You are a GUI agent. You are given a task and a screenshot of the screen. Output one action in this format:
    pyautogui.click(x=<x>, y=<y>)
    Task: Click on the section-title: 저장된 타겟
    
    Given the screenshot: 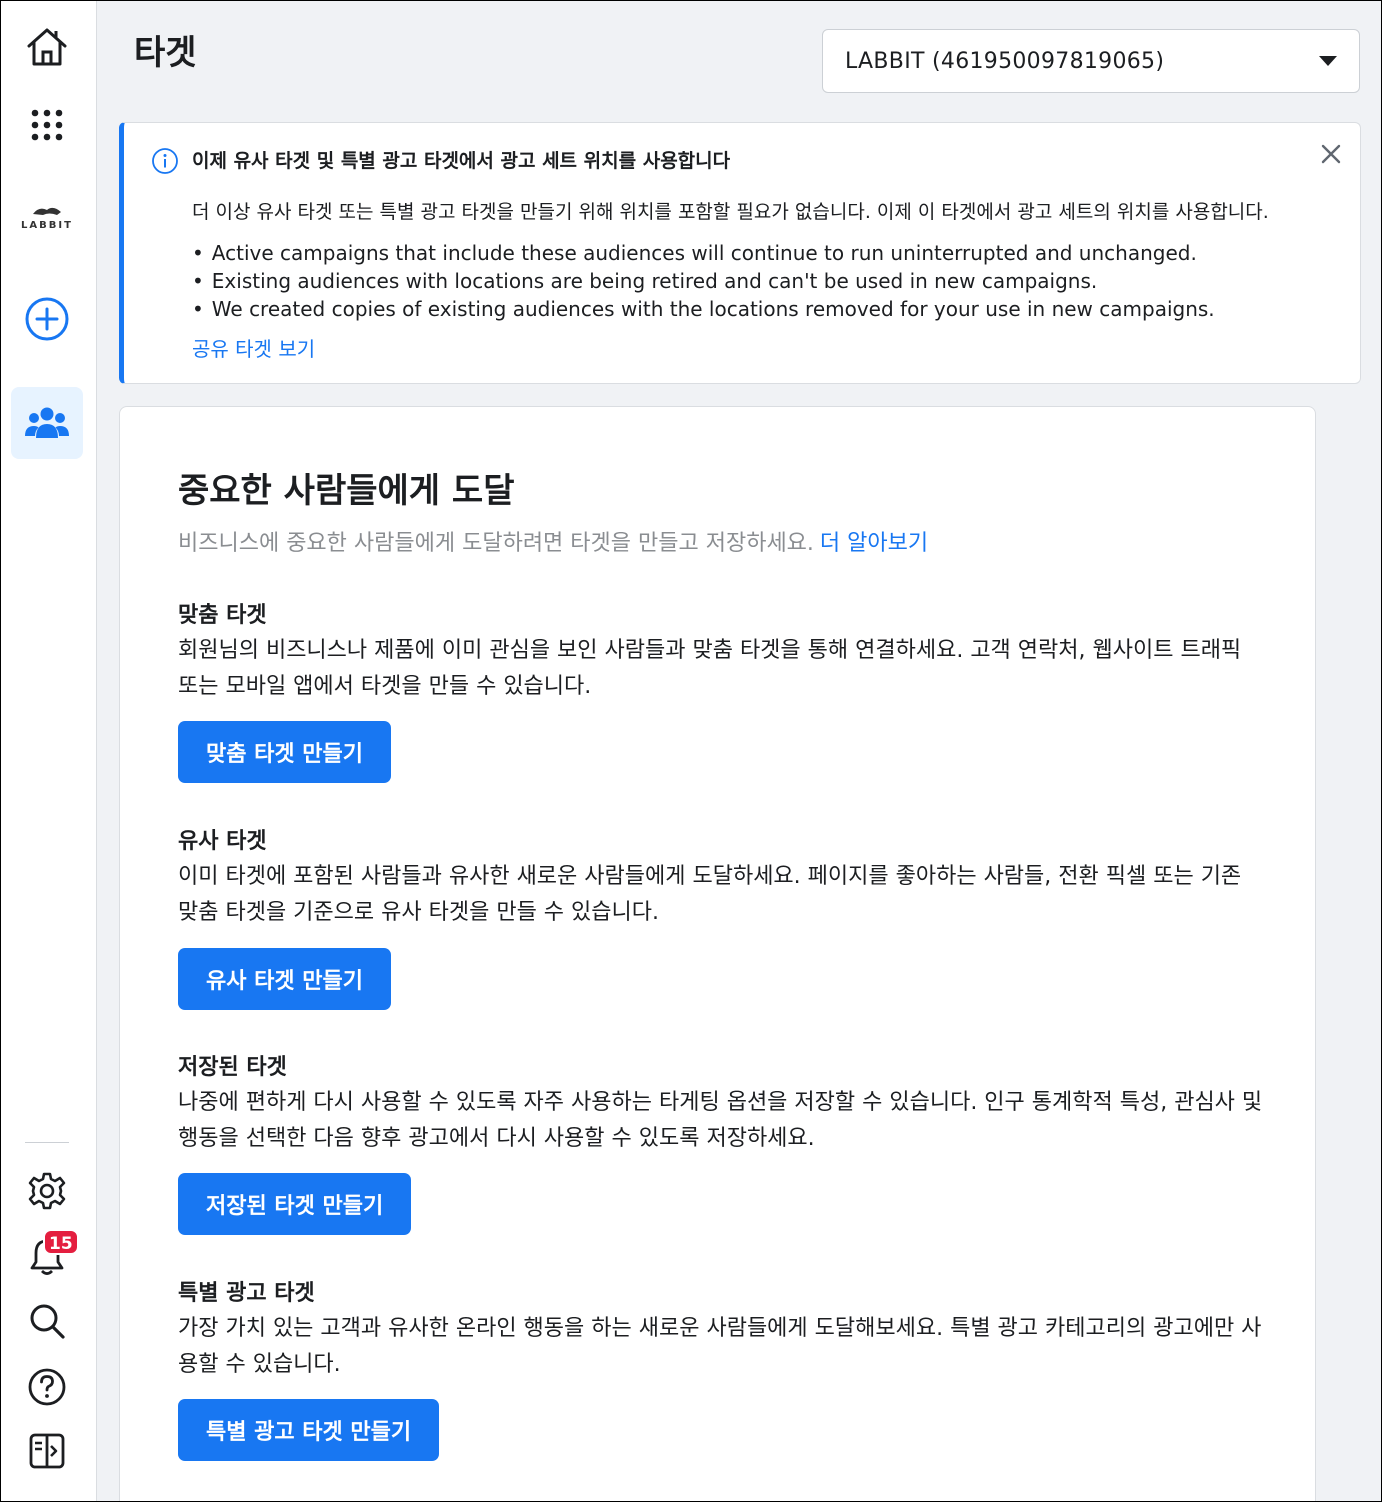 What is the action you would take?
    pyautogui.click(x=232, y=1067)
    